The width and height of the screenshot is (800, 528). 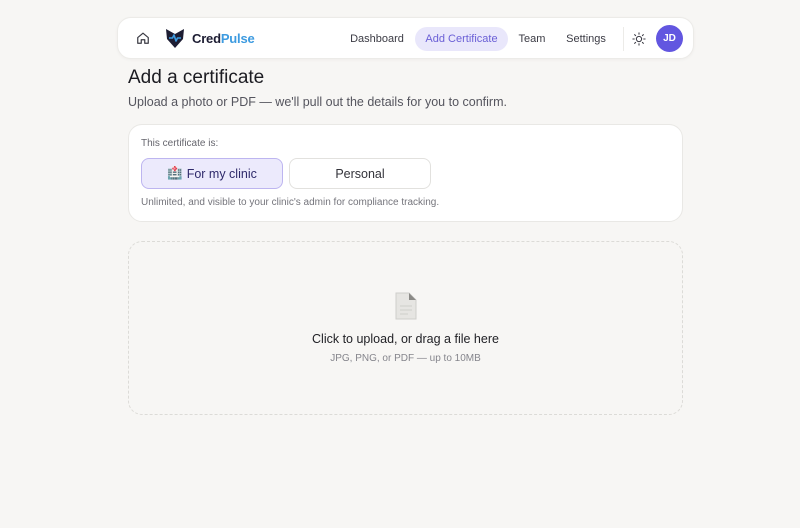 I want to click on option-personal: Personal, so click(x=360, y=173).